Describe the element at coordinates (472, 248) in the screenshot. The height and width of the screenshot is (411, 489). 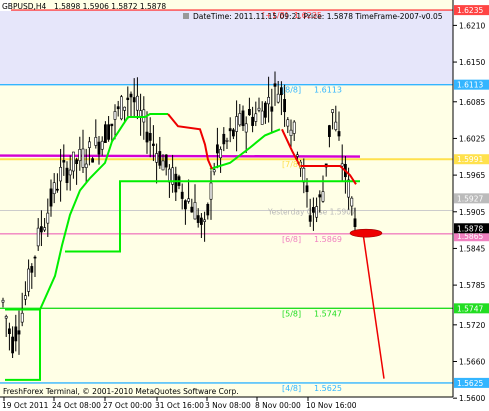
I see `price-tick-label: 1.5845` at that location.